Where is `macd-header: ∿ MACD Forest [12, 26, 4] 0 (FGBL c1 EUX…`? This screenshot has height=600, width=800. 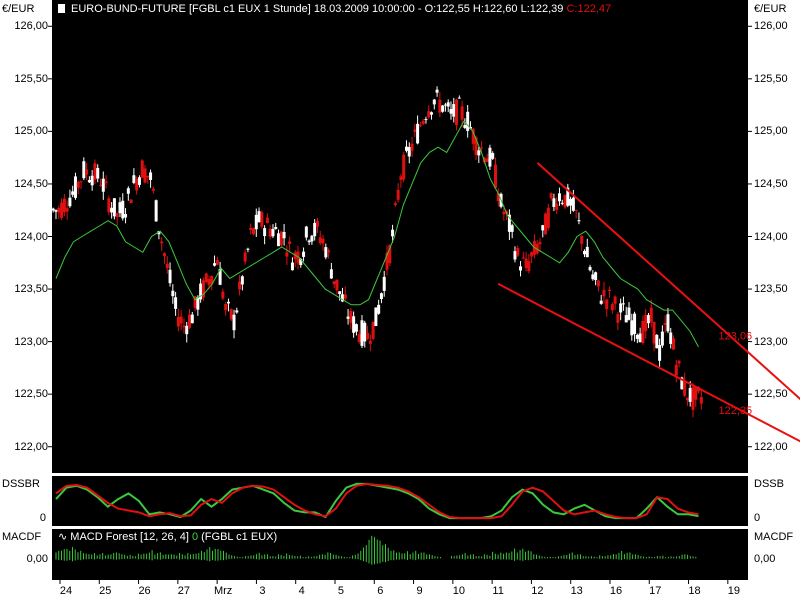 macd-header: ∿ MACD Forest [12, 26, 4] 0 (FGBL c1 EUX… is located at coordinates (167, 537).